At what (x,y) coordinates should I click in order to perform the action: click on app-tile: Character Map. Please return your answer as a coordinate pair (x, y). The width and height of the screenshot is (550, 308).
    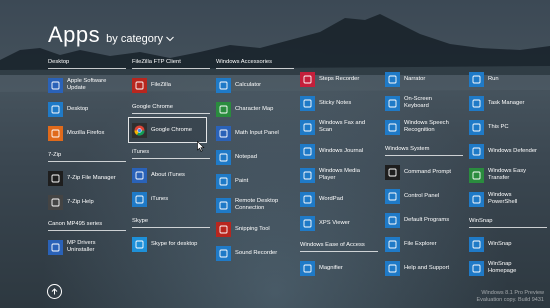
    Looking at the image, I should click on (255, 109).